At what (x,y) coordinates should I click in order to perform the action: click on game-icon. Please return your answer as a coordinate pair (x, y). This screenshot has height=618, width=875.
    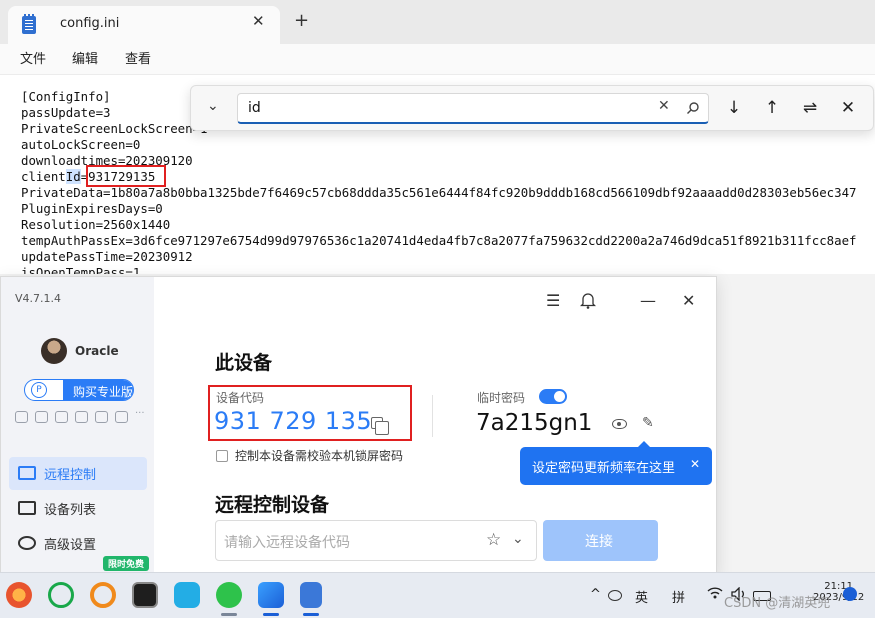
    Looking at the image, I should click on (21, 417).